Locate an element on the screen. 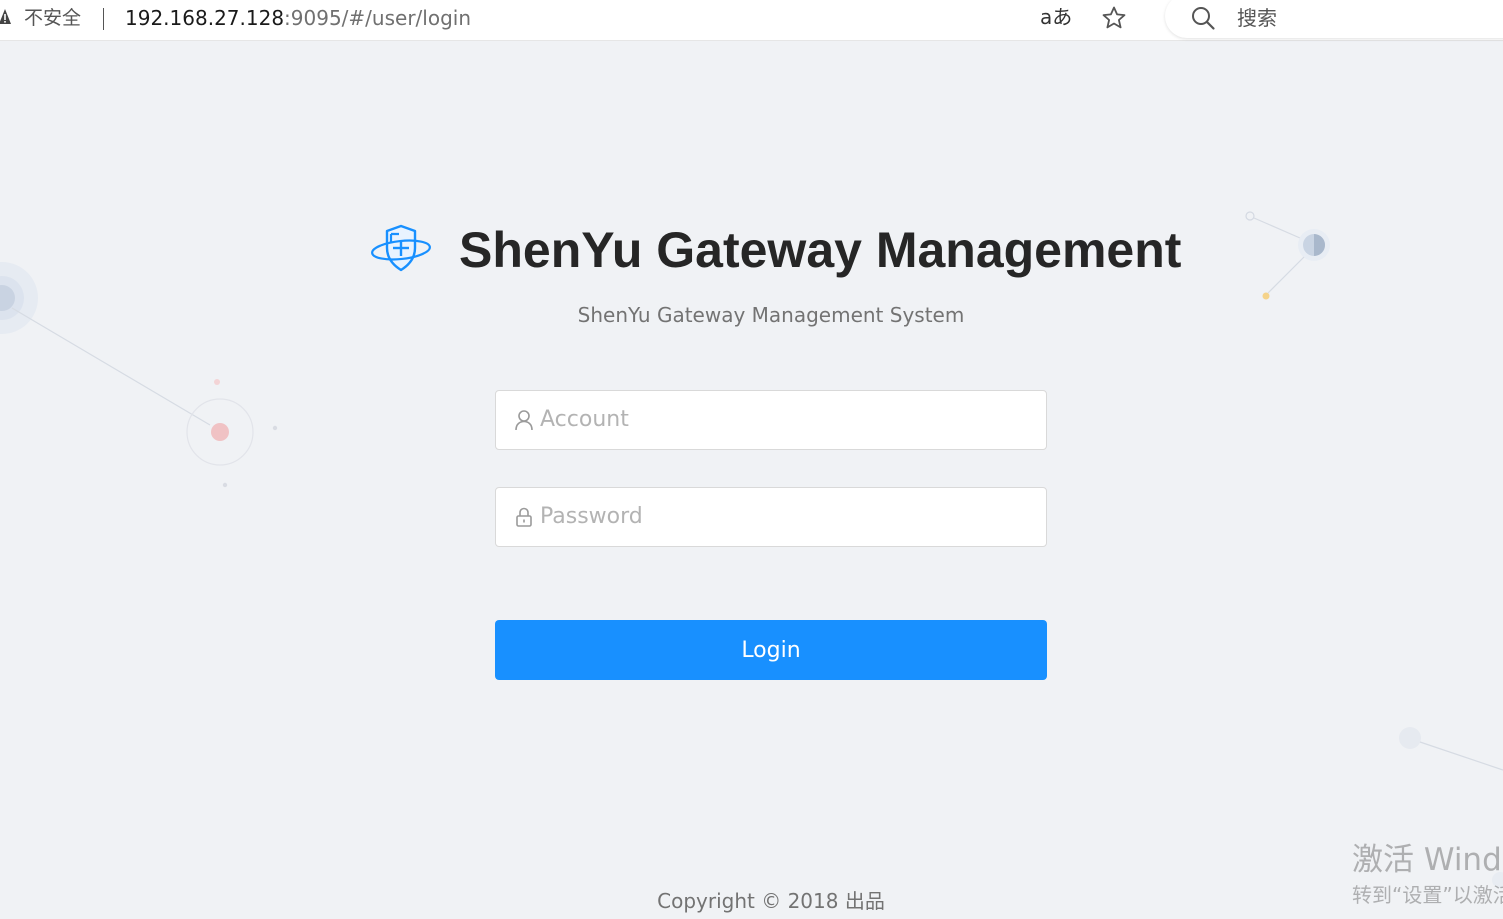 The width and height of the screenshot is (1503, 919). account-field is located at coordinates (771, 420).